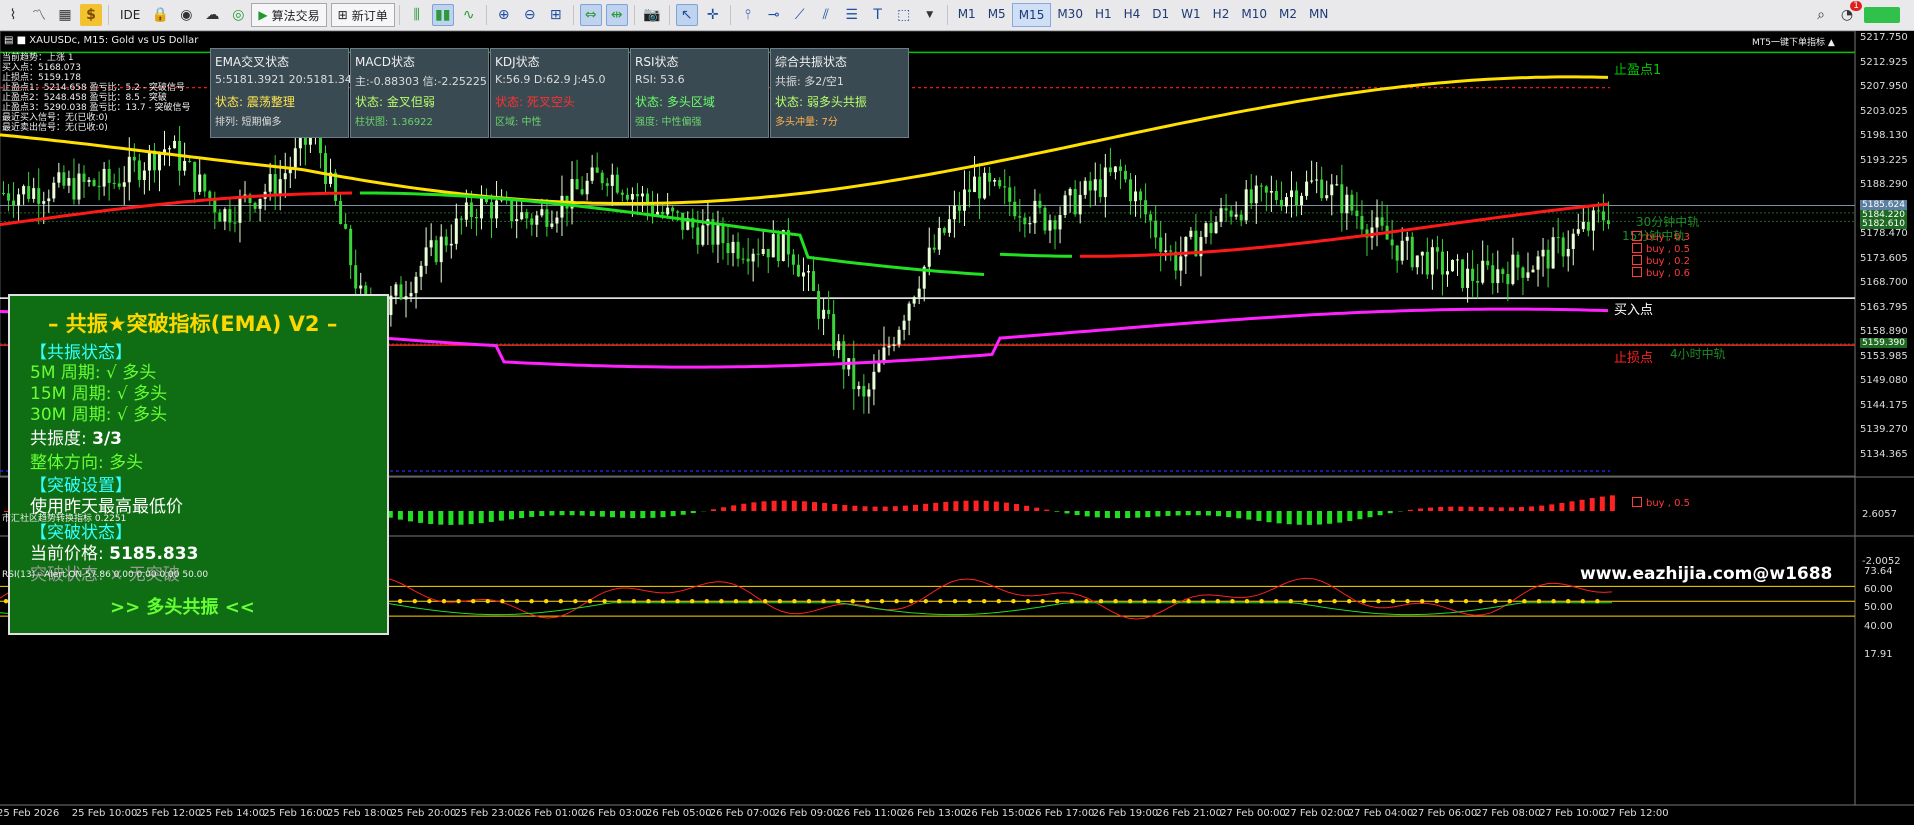 This screenshot has height=825, width=1914. What do you see at coordinates (1878, 607) in the screenshot?
I see `rsi-level: 50.00` at bounding box center [1878, 607].